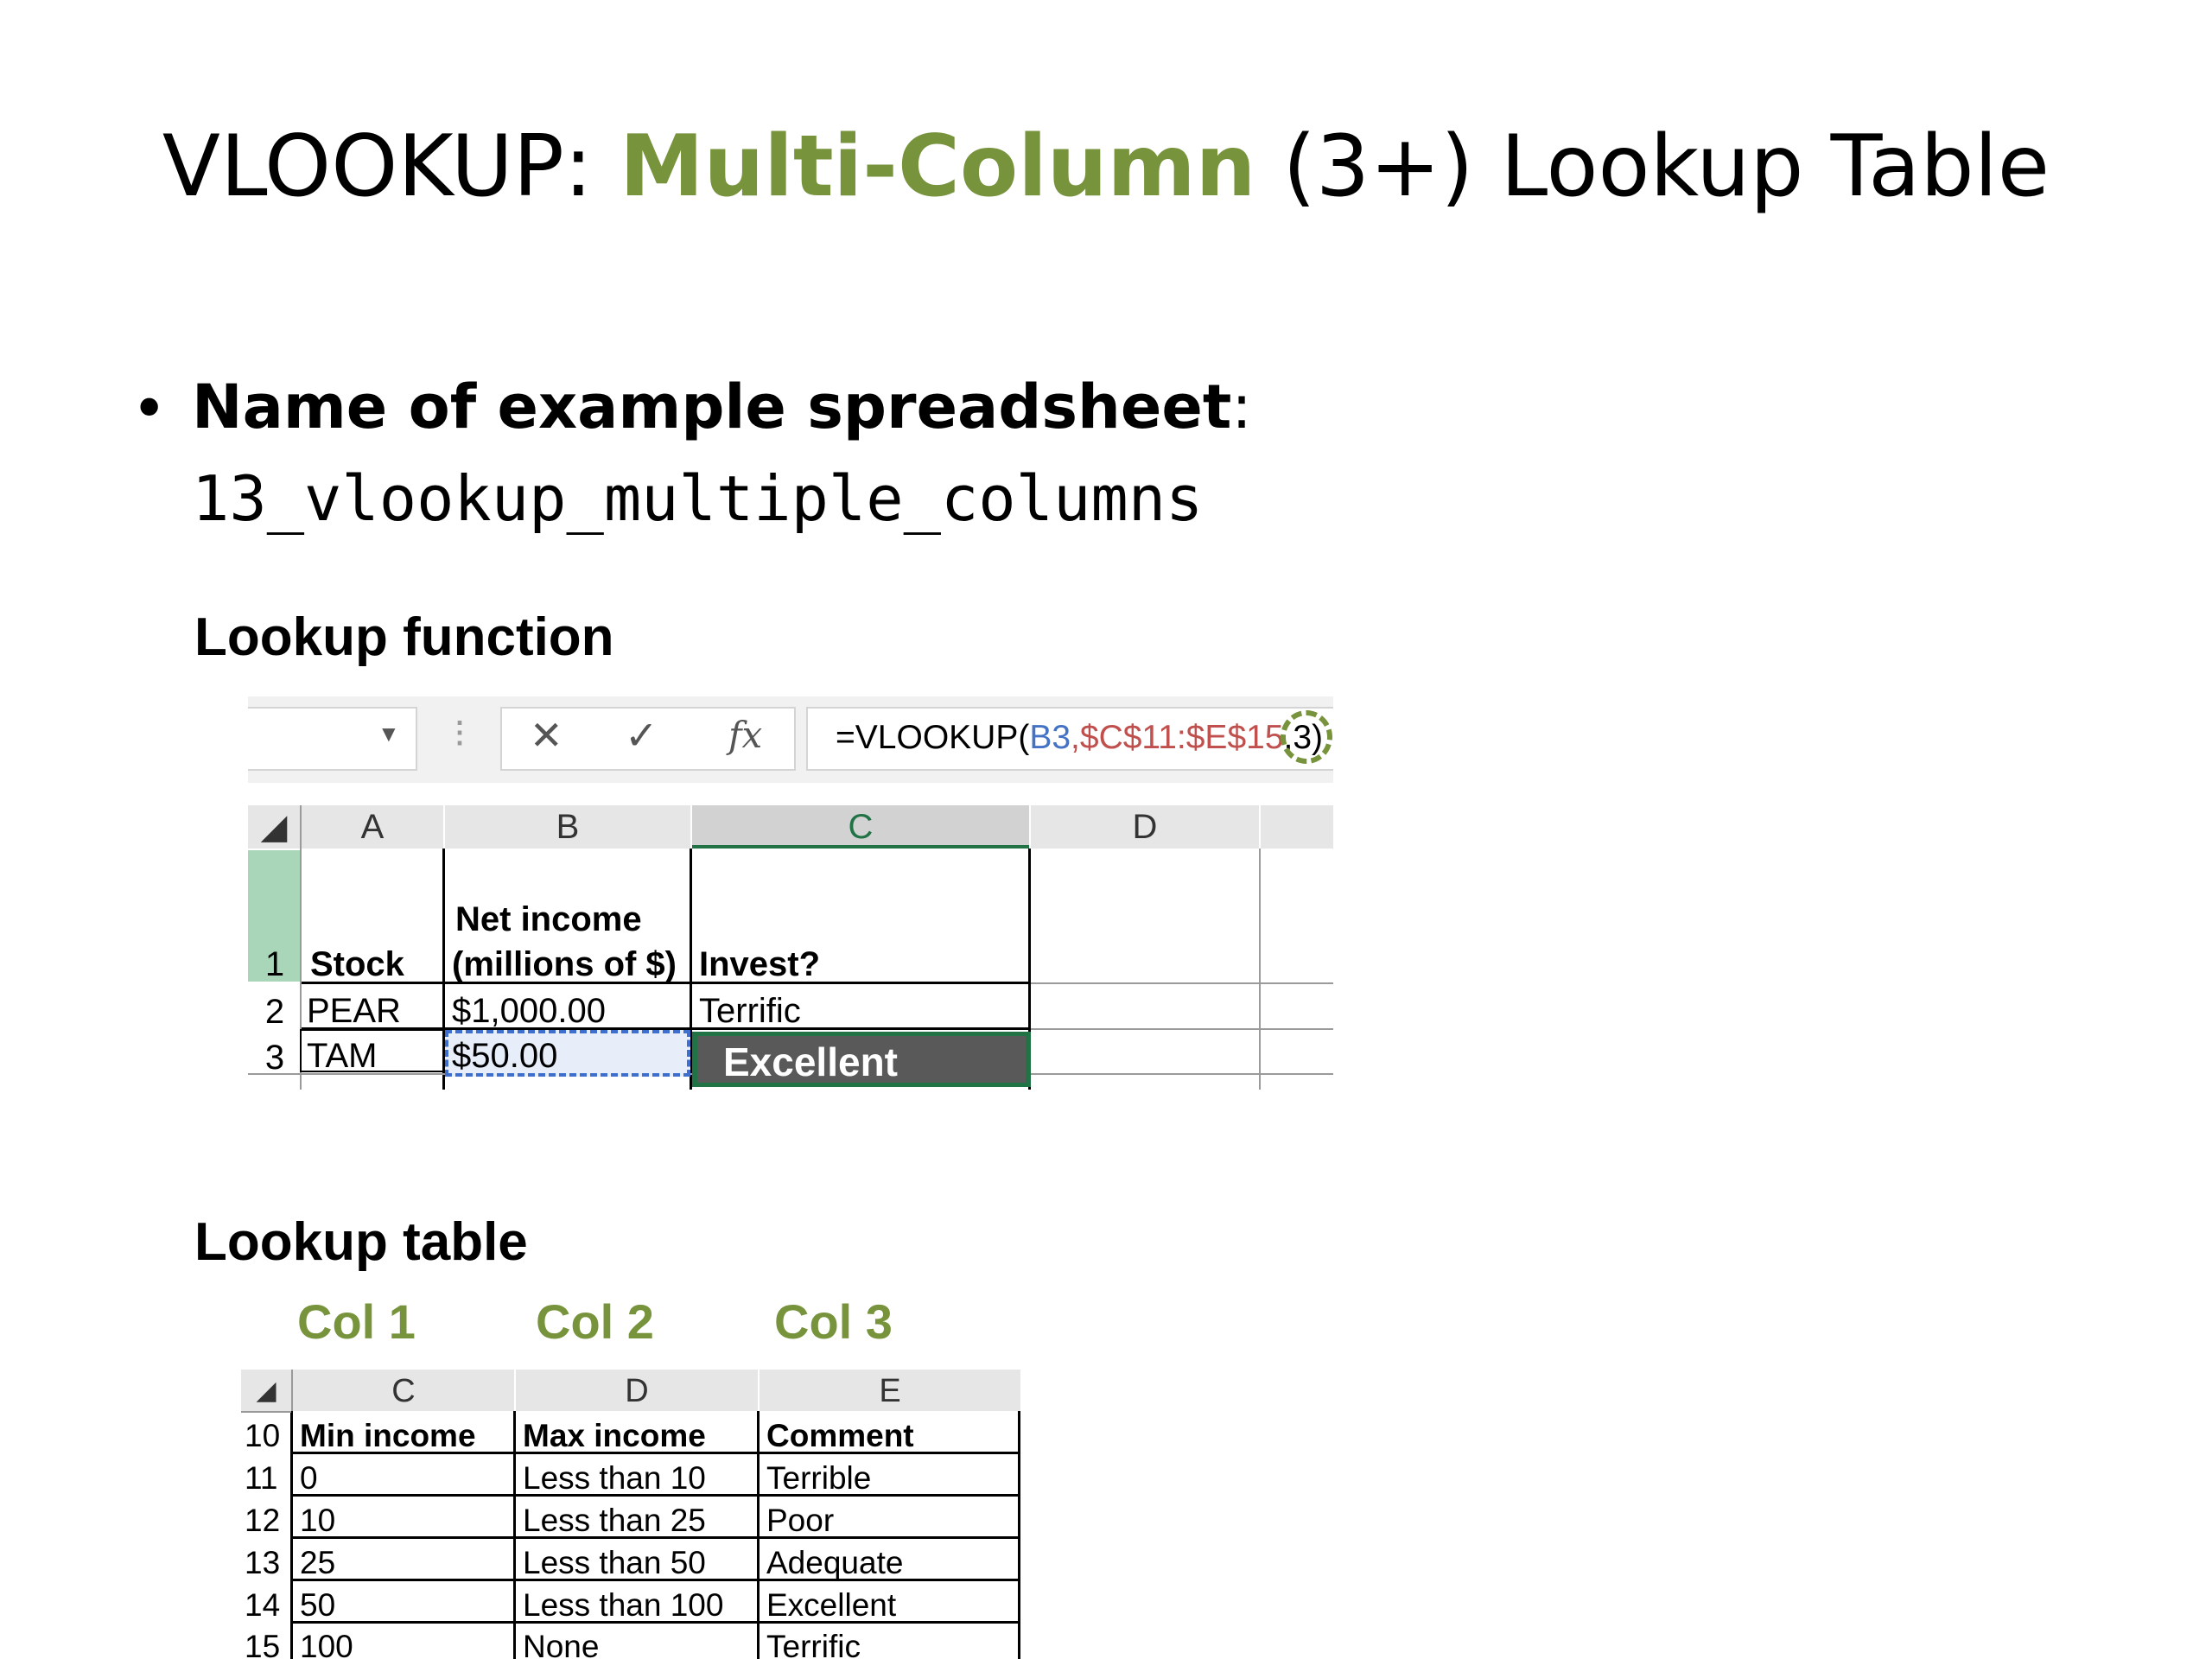  I want to click on cell-d13: Less than 50, so click(614, 1563).